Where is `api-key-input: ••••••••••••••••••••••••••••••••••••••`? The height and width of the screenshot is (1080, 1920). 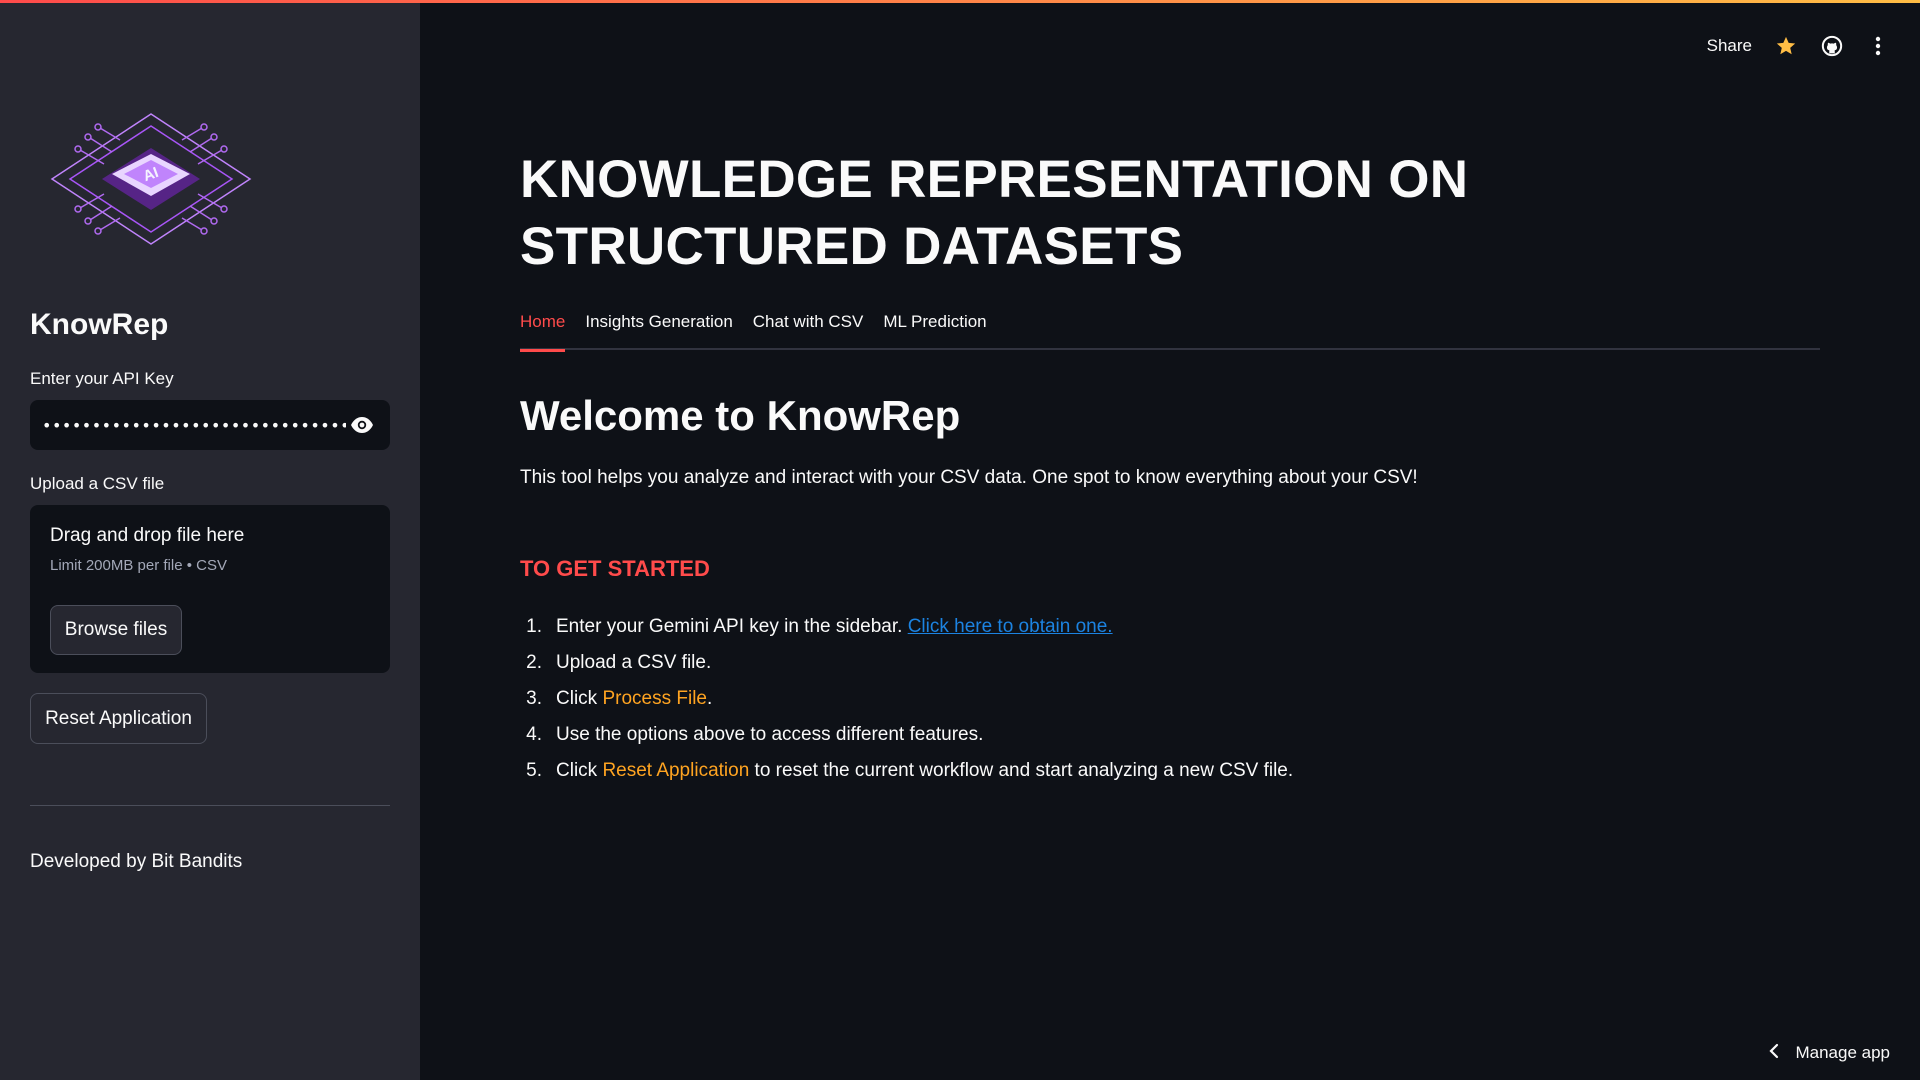 api-key-input: •••••••••••••••••••••••••••••••••••••• is located at coordinates (210, 425).